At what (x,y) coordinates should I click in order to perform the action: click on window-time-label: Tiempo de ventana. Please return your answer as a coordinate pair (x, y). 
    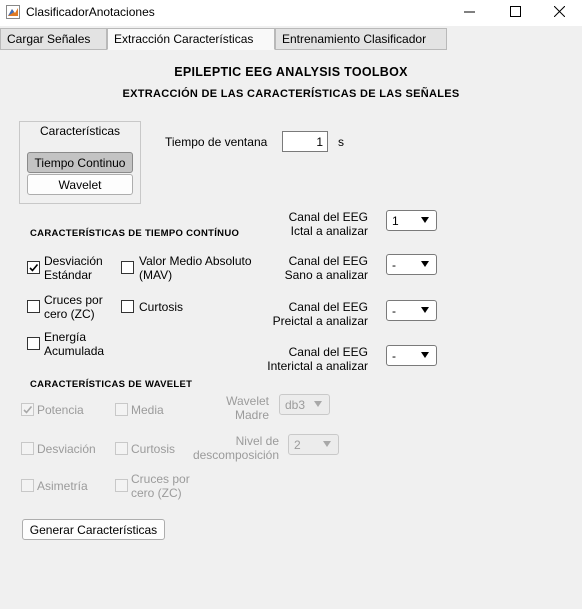
    Looking at the image, I should click on (216, 142).